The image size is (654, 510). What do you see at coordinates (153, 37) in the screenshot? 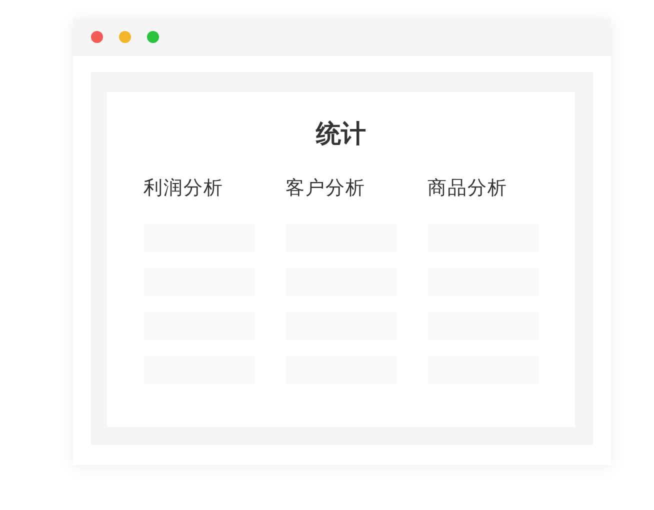
I see `maximize-button` at bounding box center [153, 37].